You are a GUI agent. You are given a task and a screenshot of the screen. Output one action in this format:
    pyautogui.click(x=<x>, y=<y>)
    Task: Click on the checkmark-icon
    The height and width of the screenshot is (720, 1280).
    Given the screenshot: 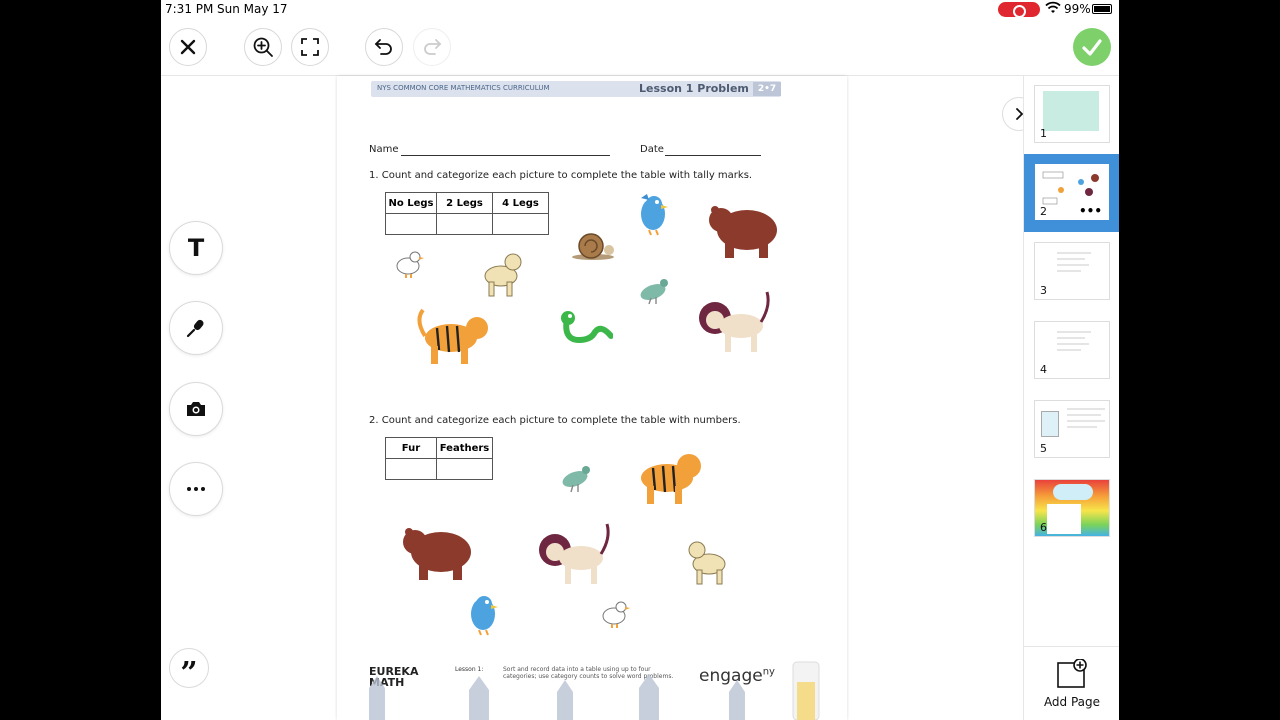 What is the action you would take?
    pyautogui.click(x=1092, y=47)
    